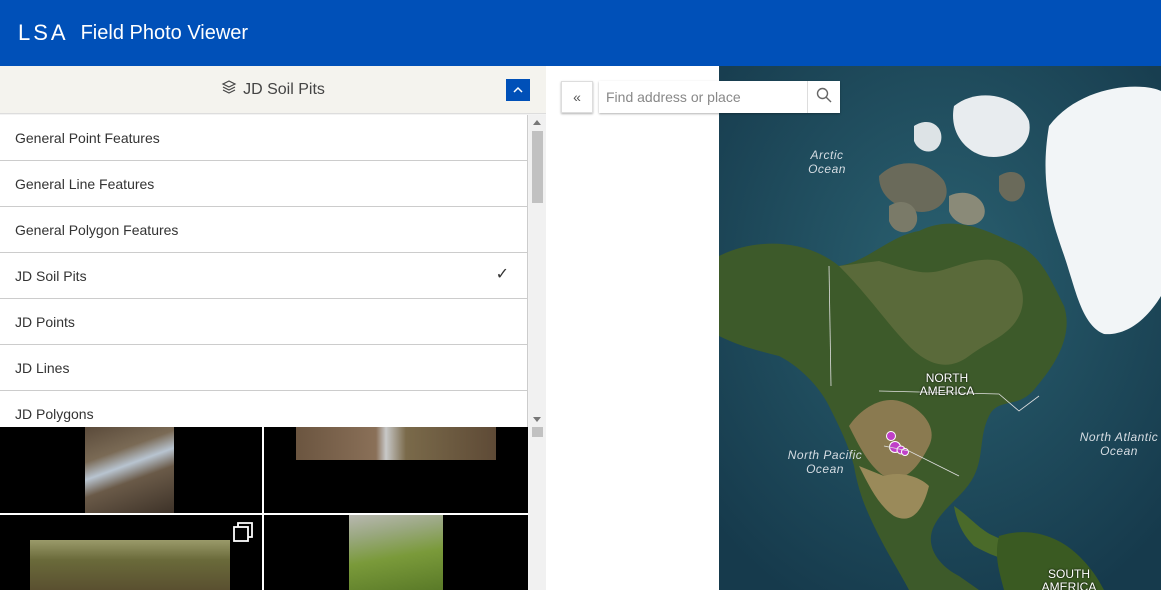 Image resolution: width=1161 pixels, height=590 pixels. I want to click on layer-item-general-line-features: General Line Features, so click(263, 184).